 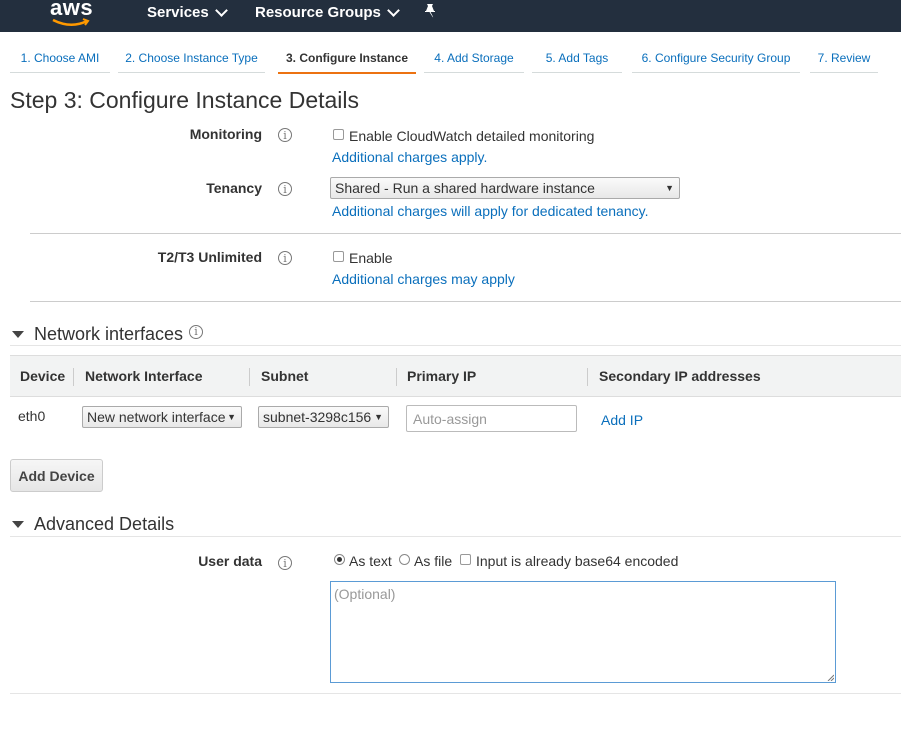 I want to click on advanced-details-title: Advanced Details, so click(x=104, y=524).